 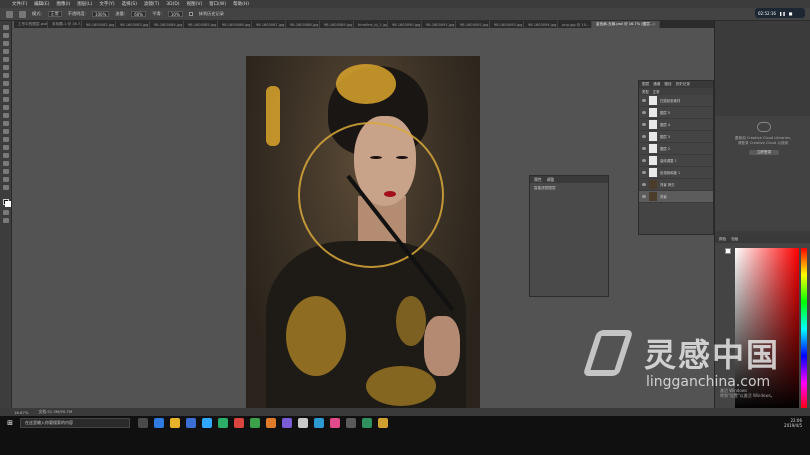 What do you see at coordinates (5, 107) in the screenshot?
I see `eraser-tool-icon` at bounding box center [5, 107].